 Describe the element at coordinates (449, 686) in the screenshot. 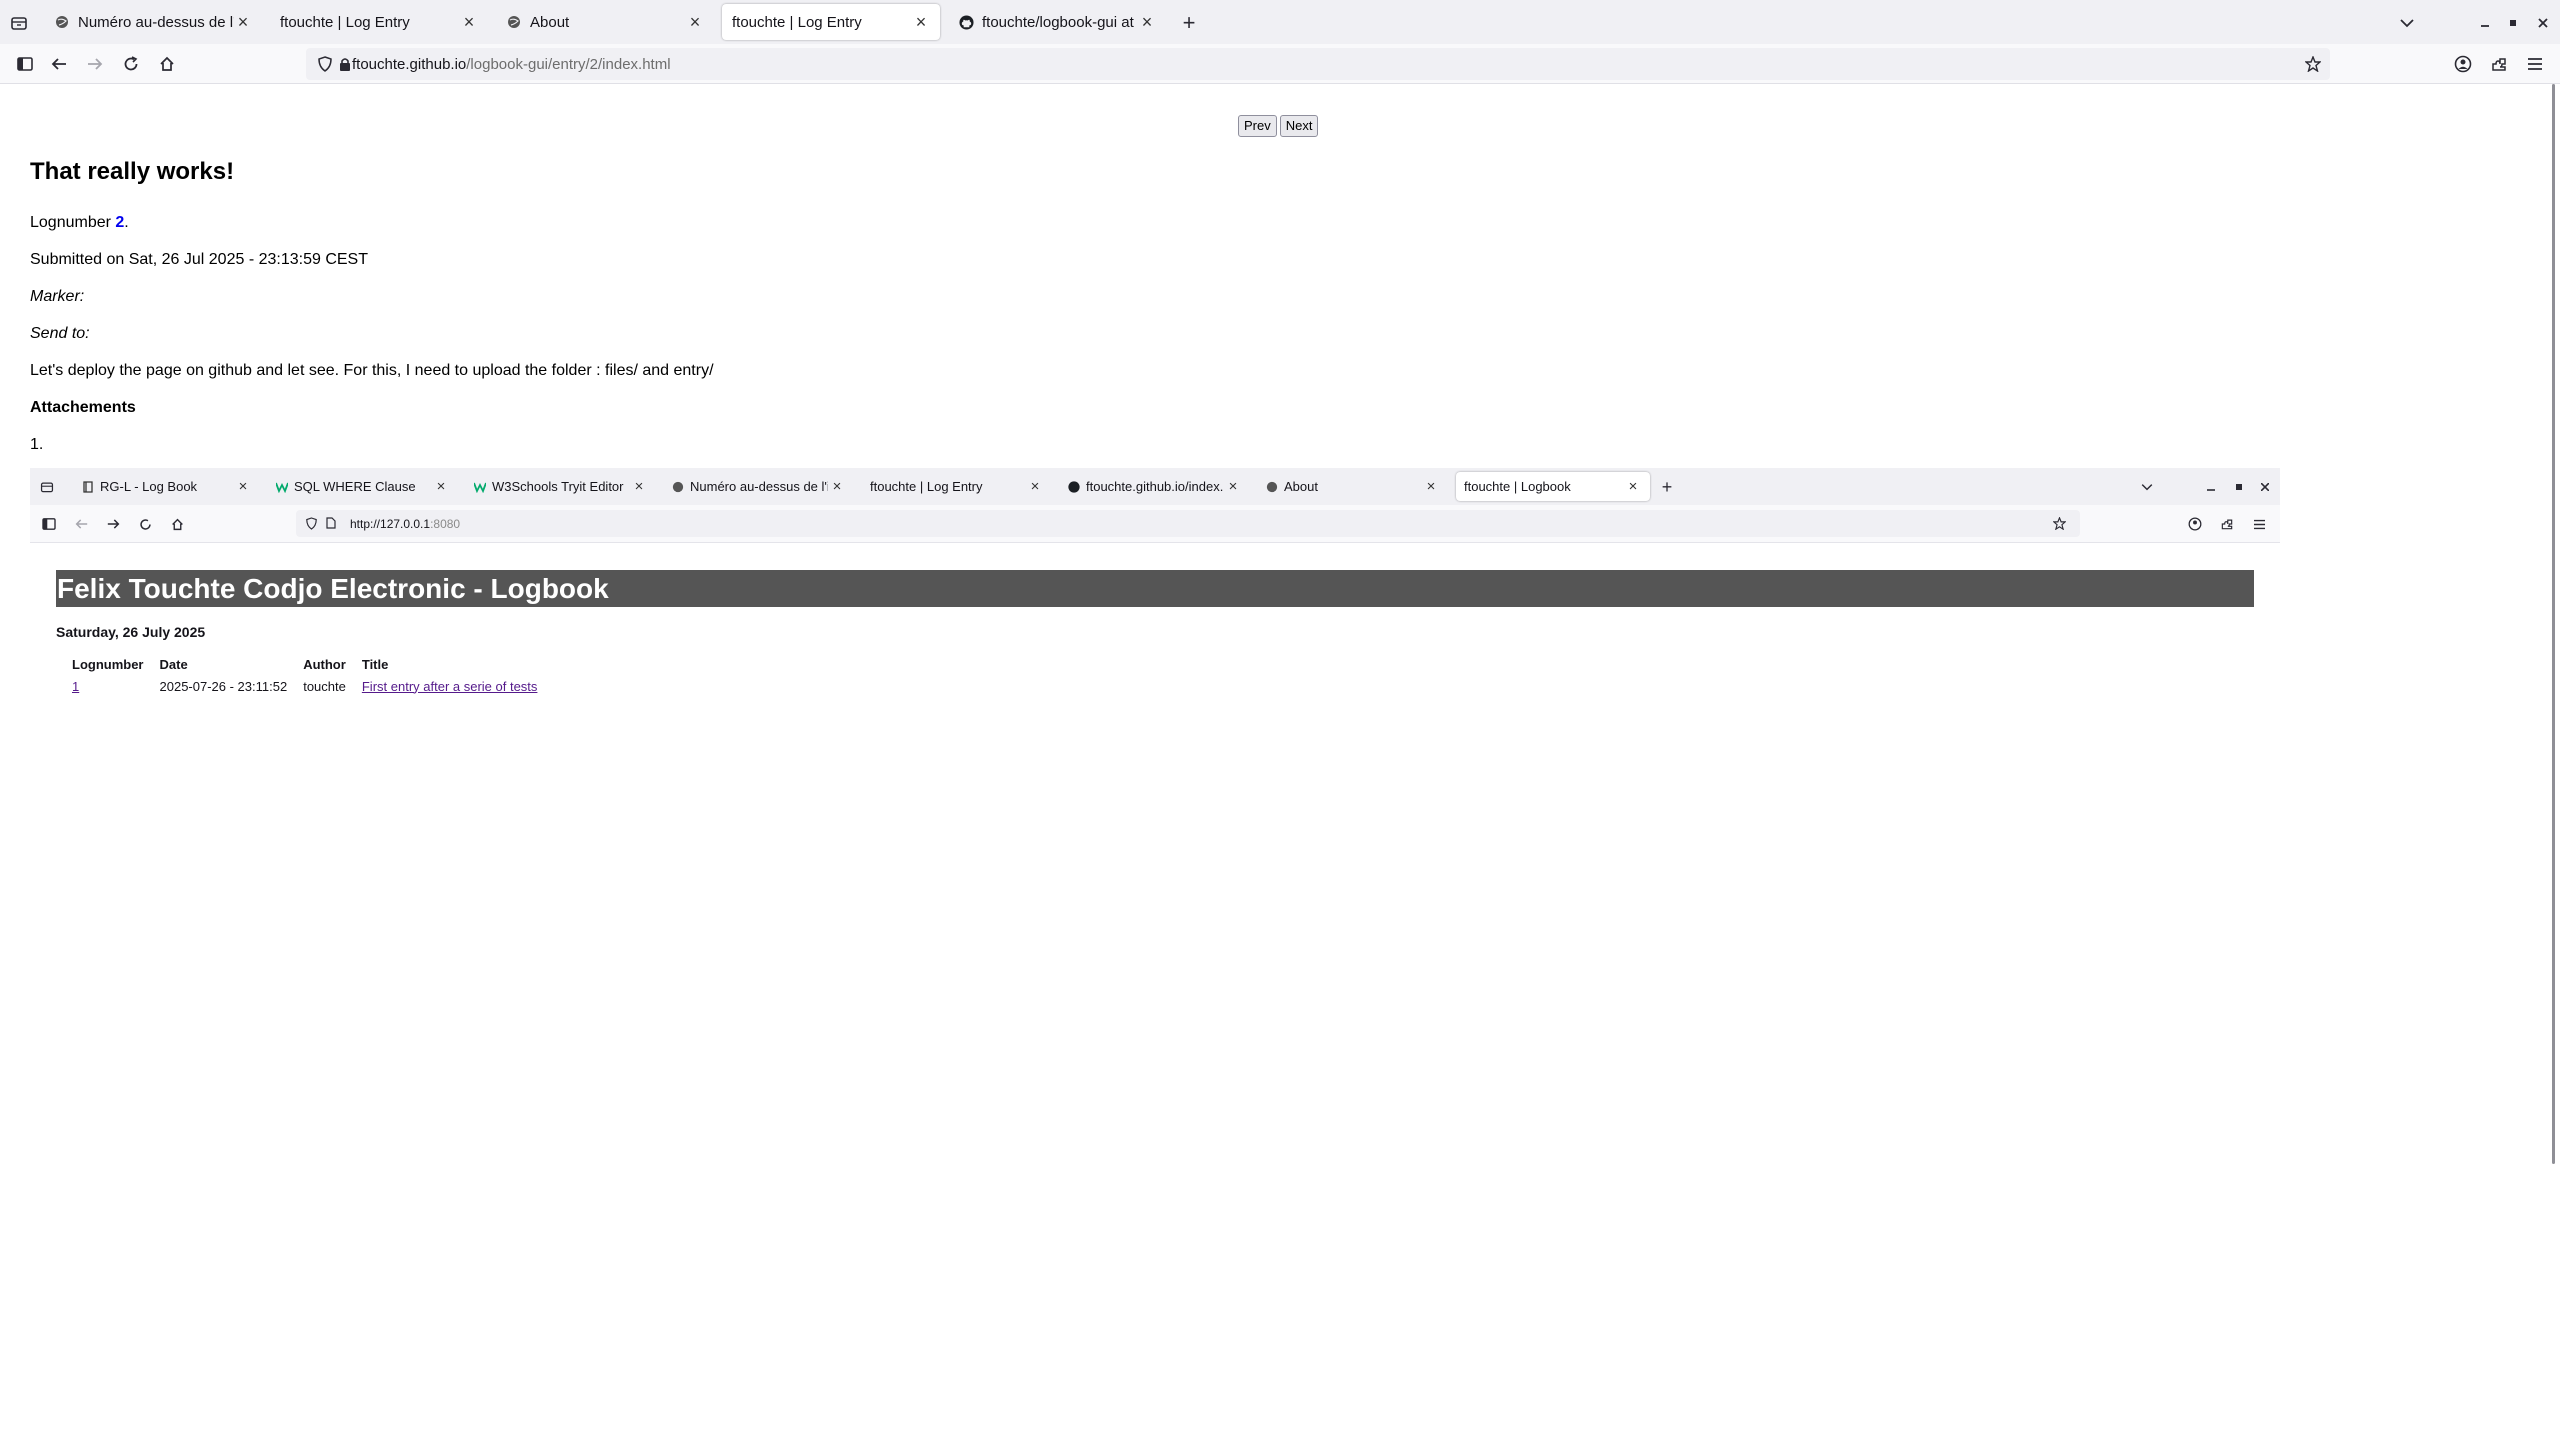

I see `title-link: First entry after a serie of tests` at that location.